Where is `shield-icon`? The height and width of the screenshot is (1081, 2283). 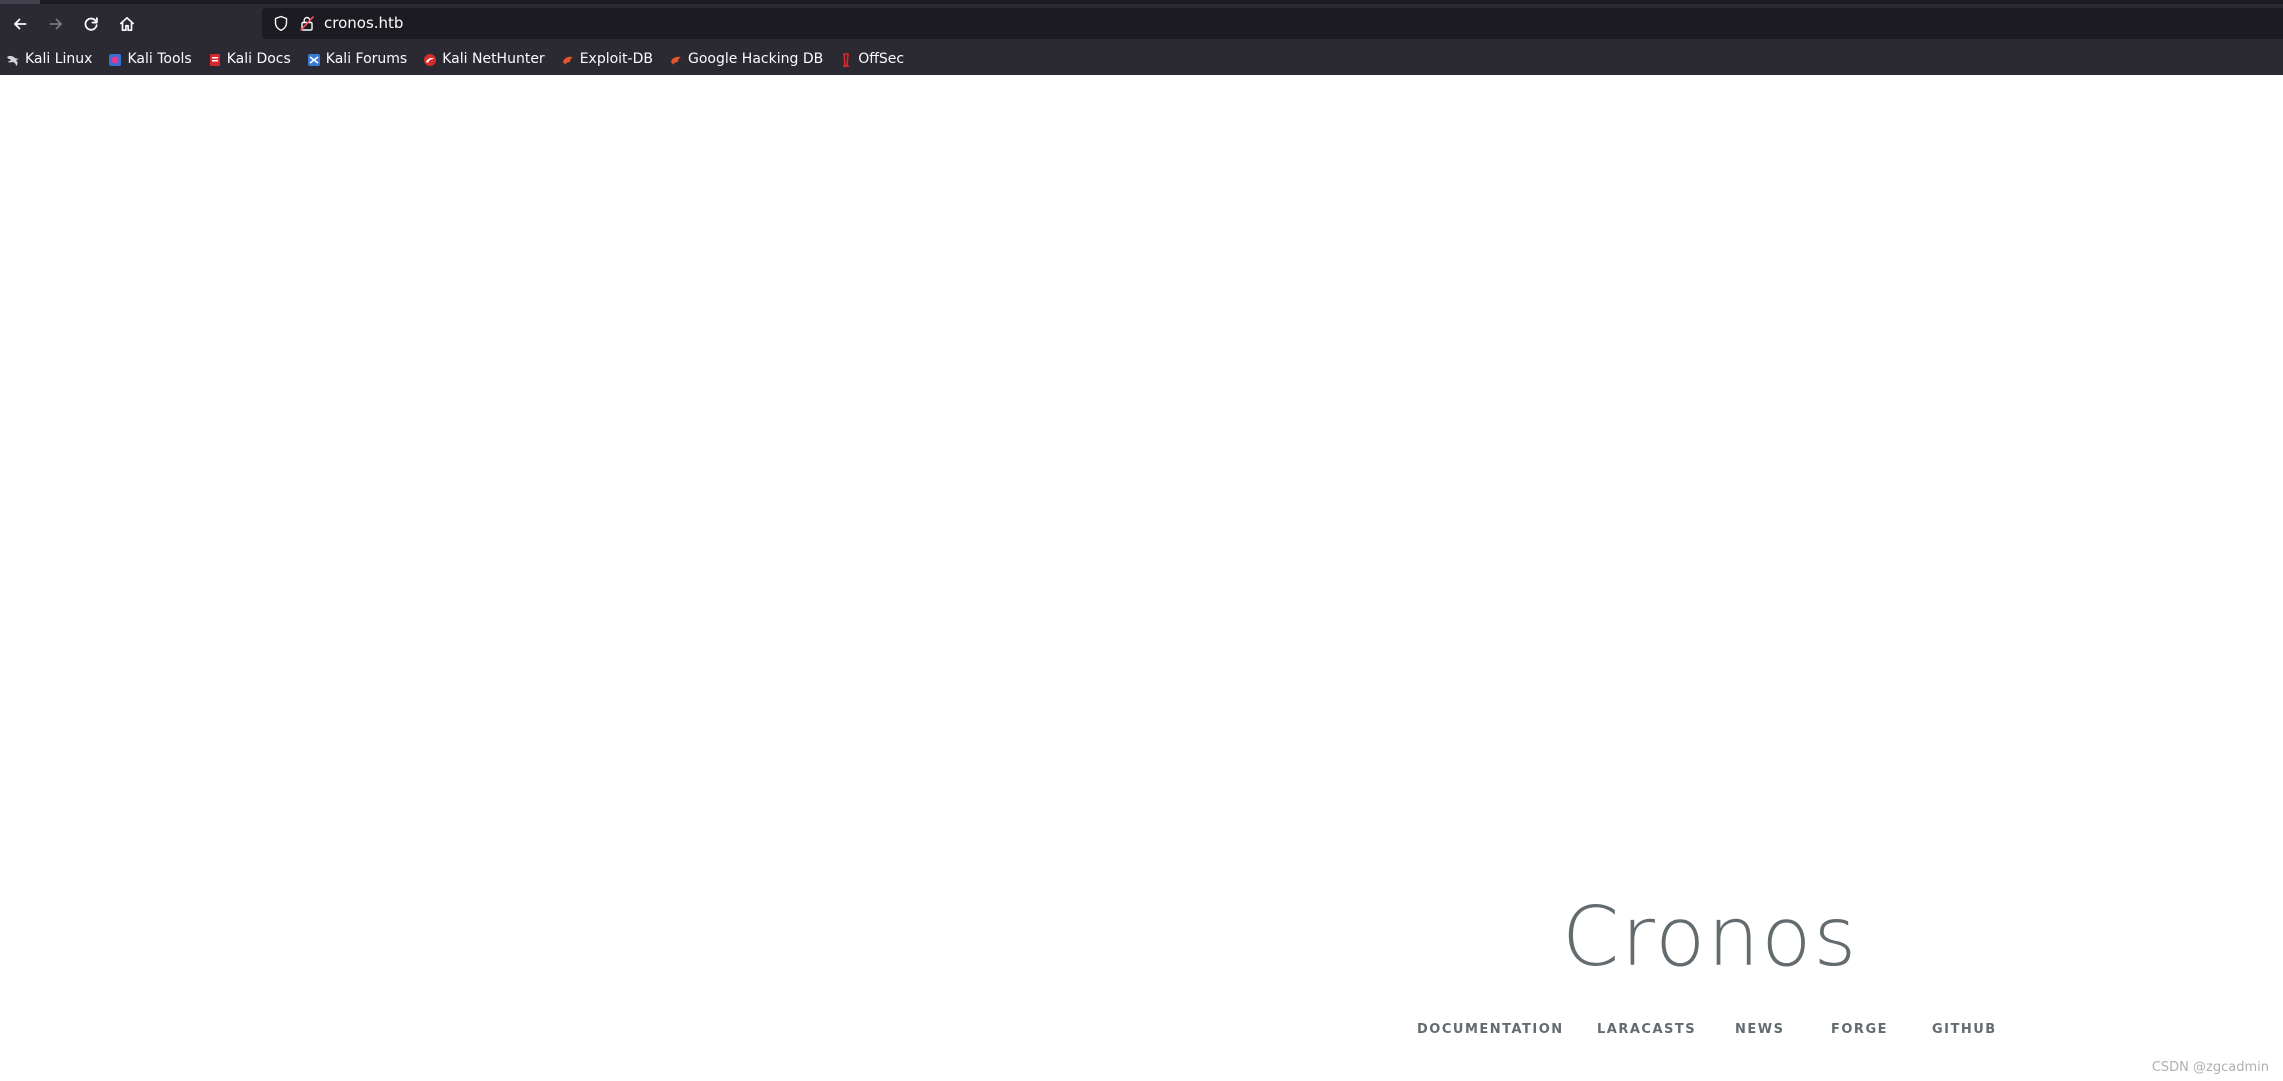 shield-icon is located at coordinates (281, 23).